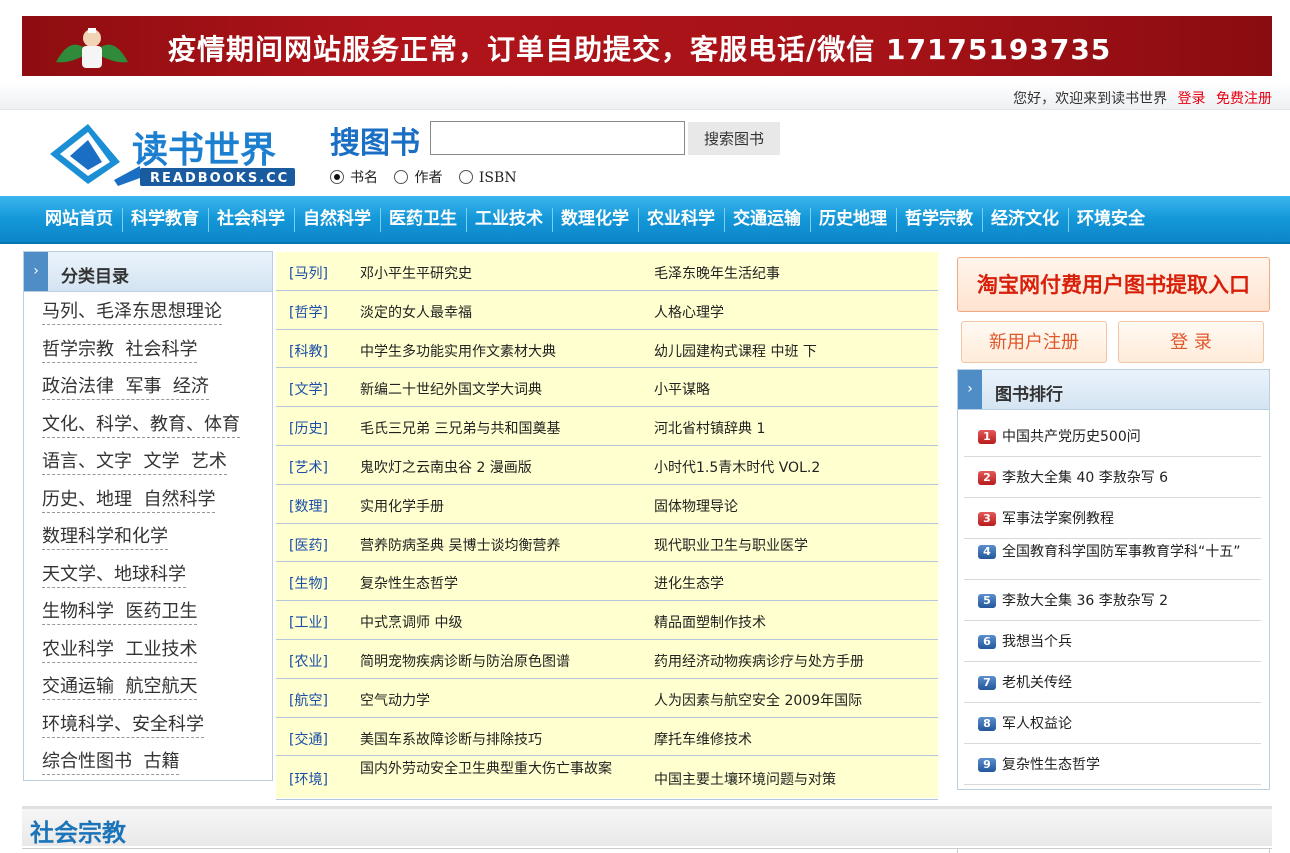 The image size is (1290, 853). Describe the element at coordinates (557, 138) in the screenshot. I see `search-input` at that location.